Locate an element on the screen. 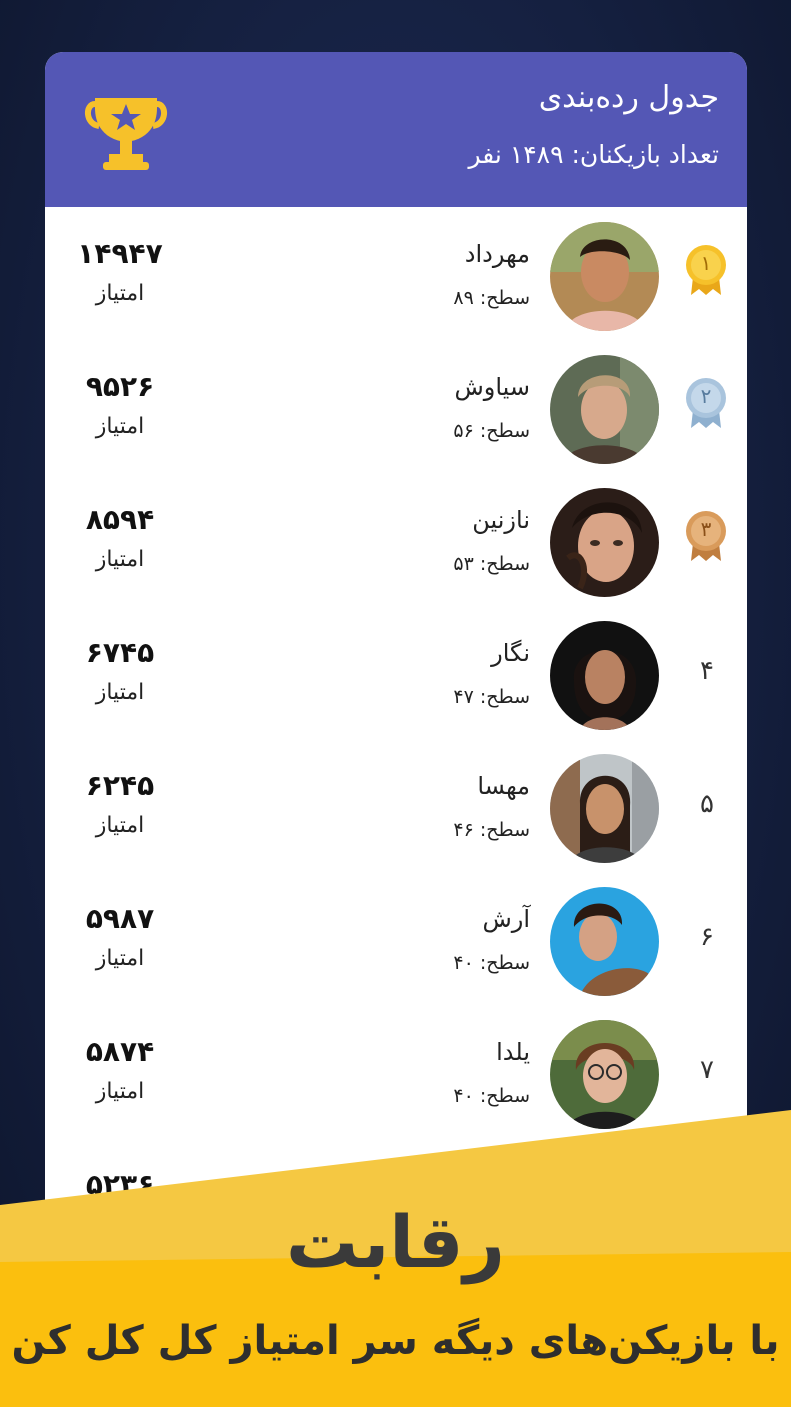 Image resolution: width=791 pixels, height=1407 pixels. player-name: مهرداد is located at coordinates (497, 254).